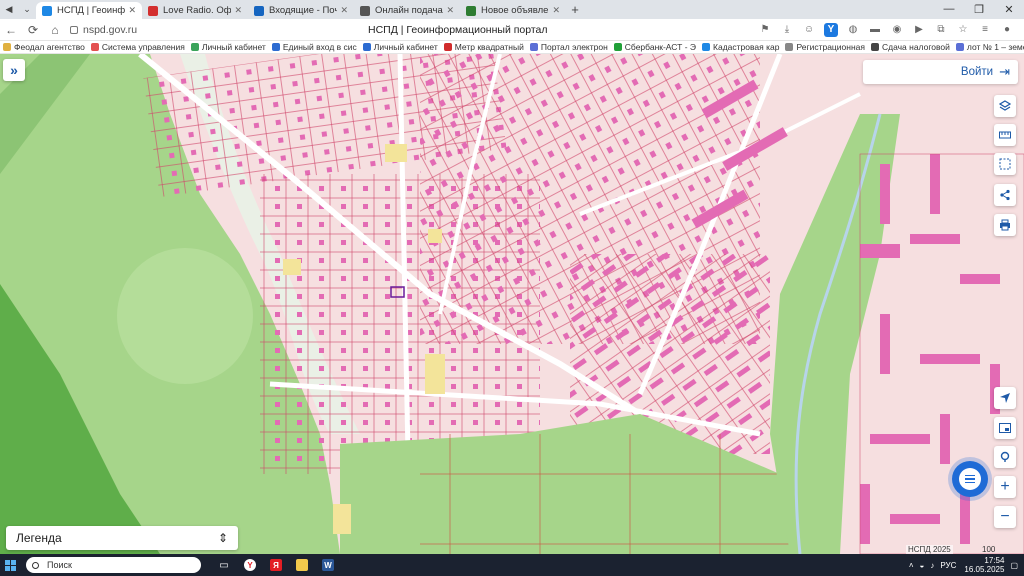 The image size is (1024, 576). I want to click on chat-icon, so click(970, 479).